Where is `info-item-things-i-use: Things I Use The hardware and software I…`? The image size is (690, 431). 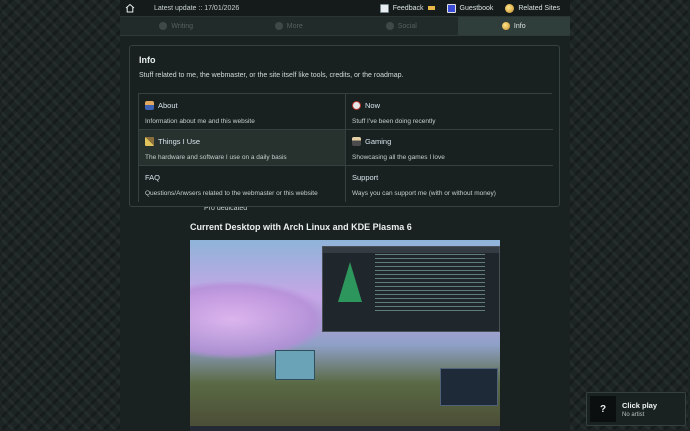
info-item-things-i-use: Things I Use The hardware and software I… is located at coordinates (242, 148).